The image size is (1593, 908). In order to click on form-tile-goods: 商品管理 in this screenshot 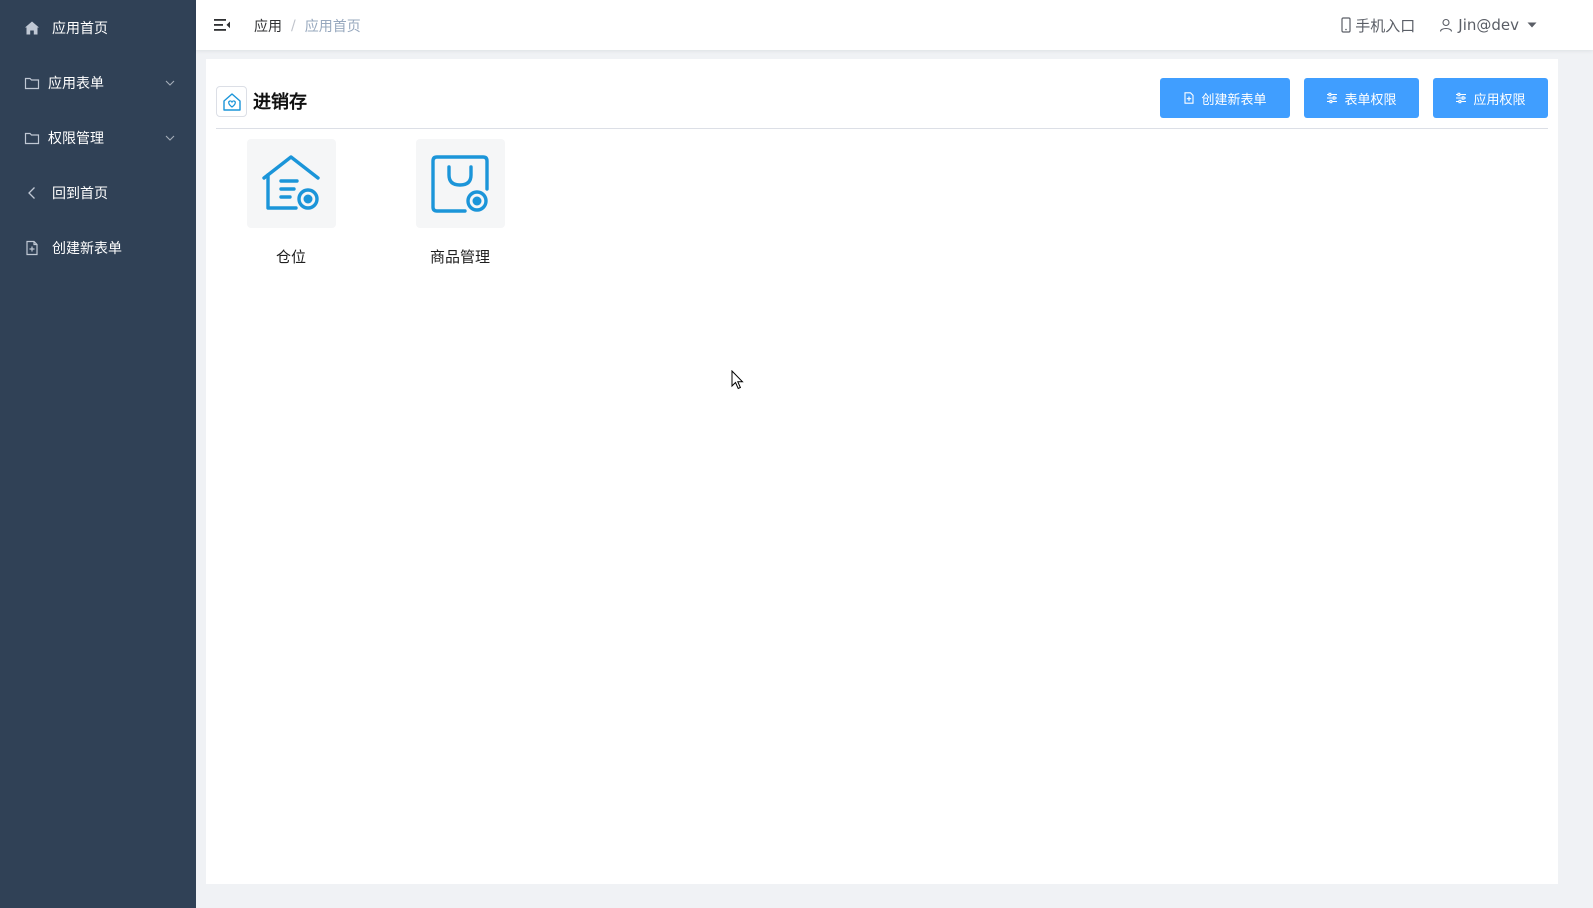, I will do `click(460, 203)`.